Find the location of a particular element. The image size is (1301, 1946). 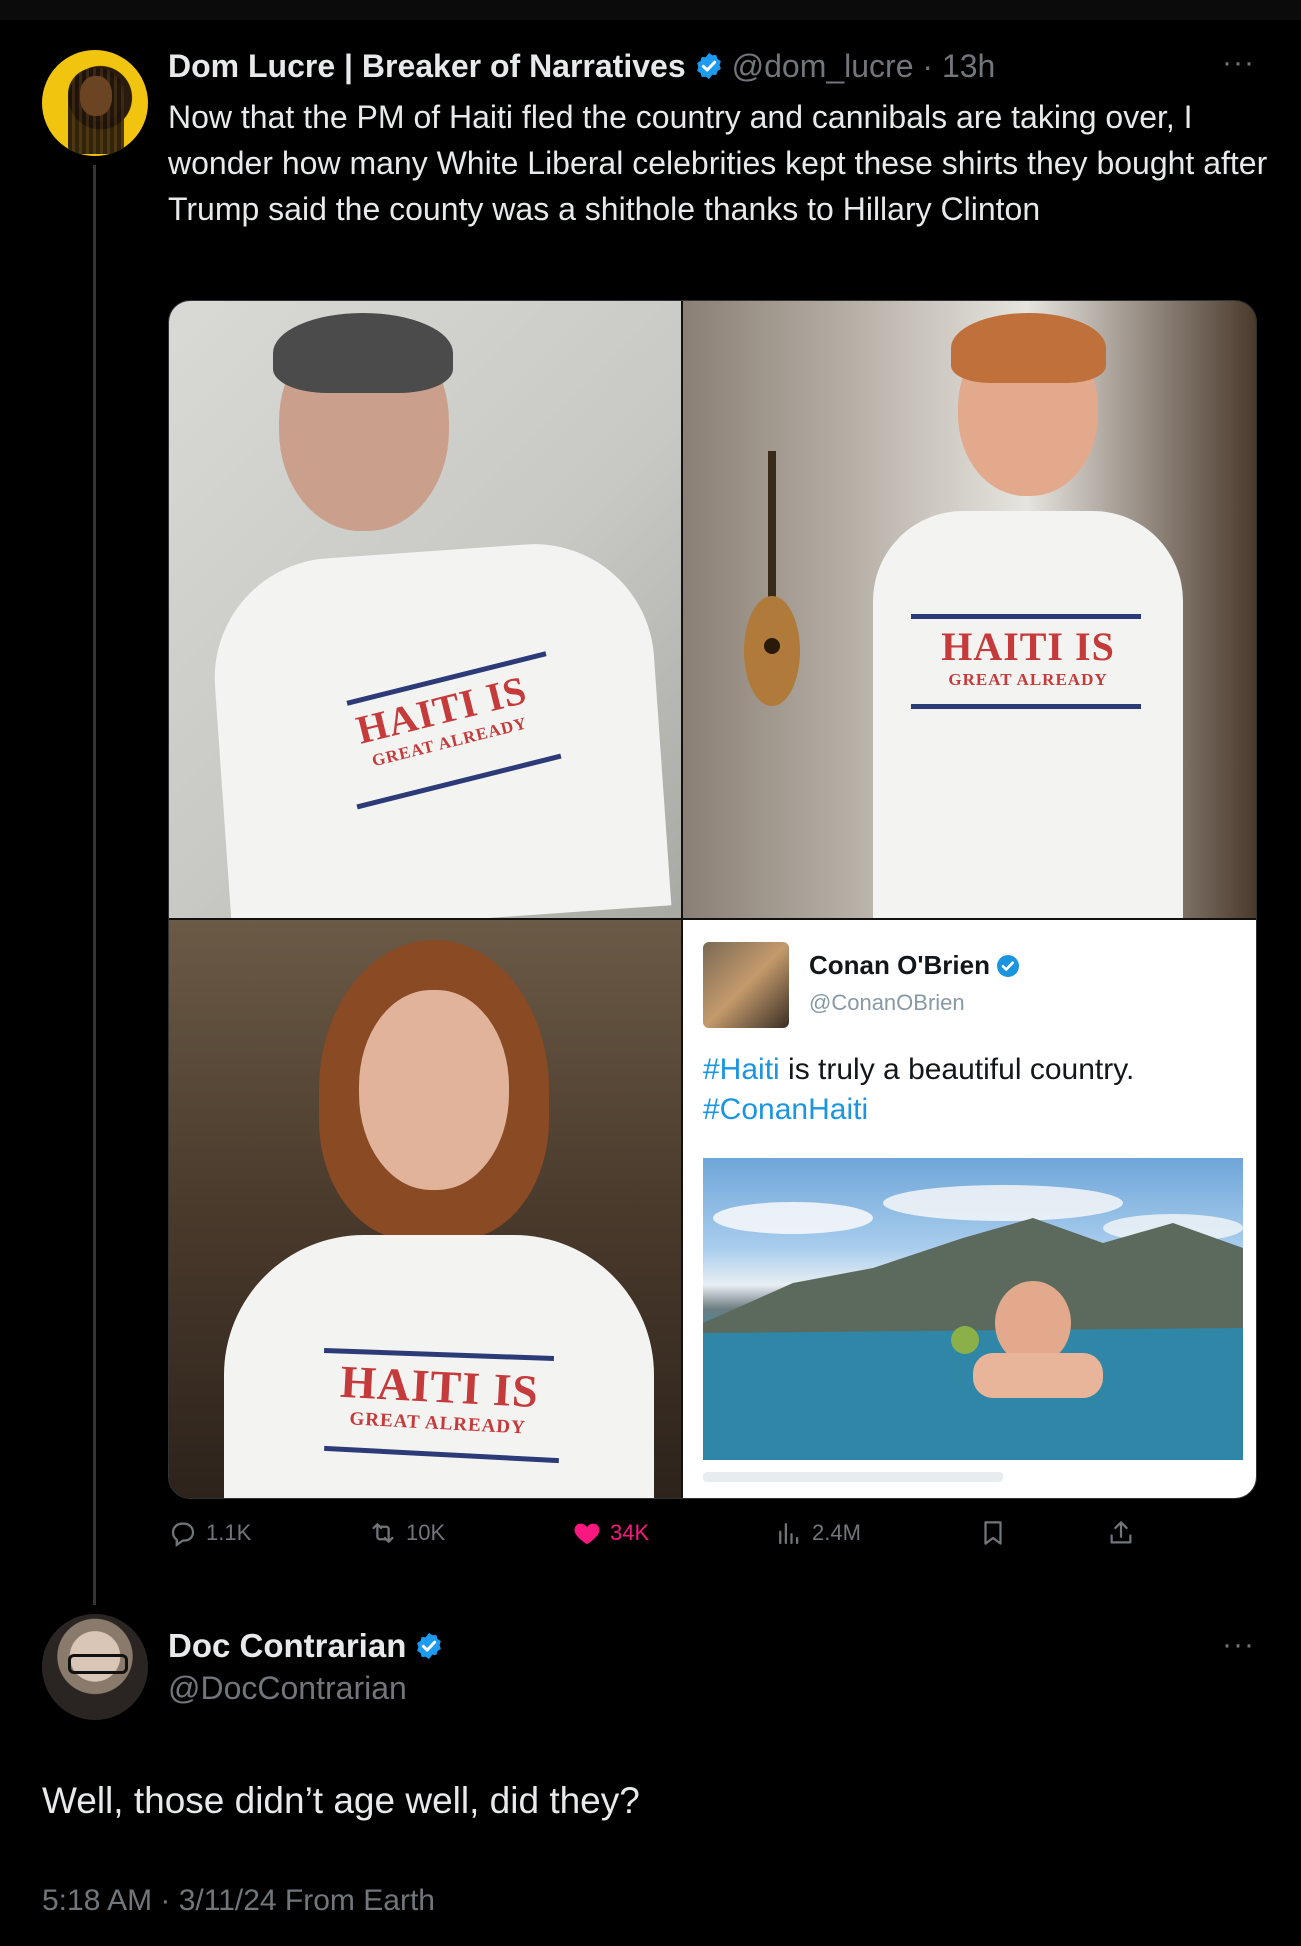

heart-icon is located at coordinates (587, 1534).